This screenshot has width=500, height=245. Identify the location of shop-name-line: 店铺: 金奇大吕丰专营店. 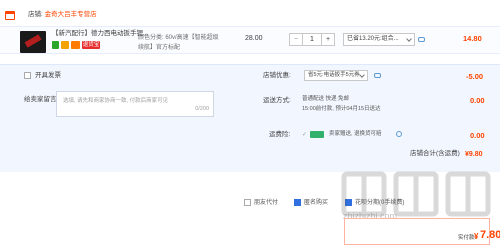
(62, 15).